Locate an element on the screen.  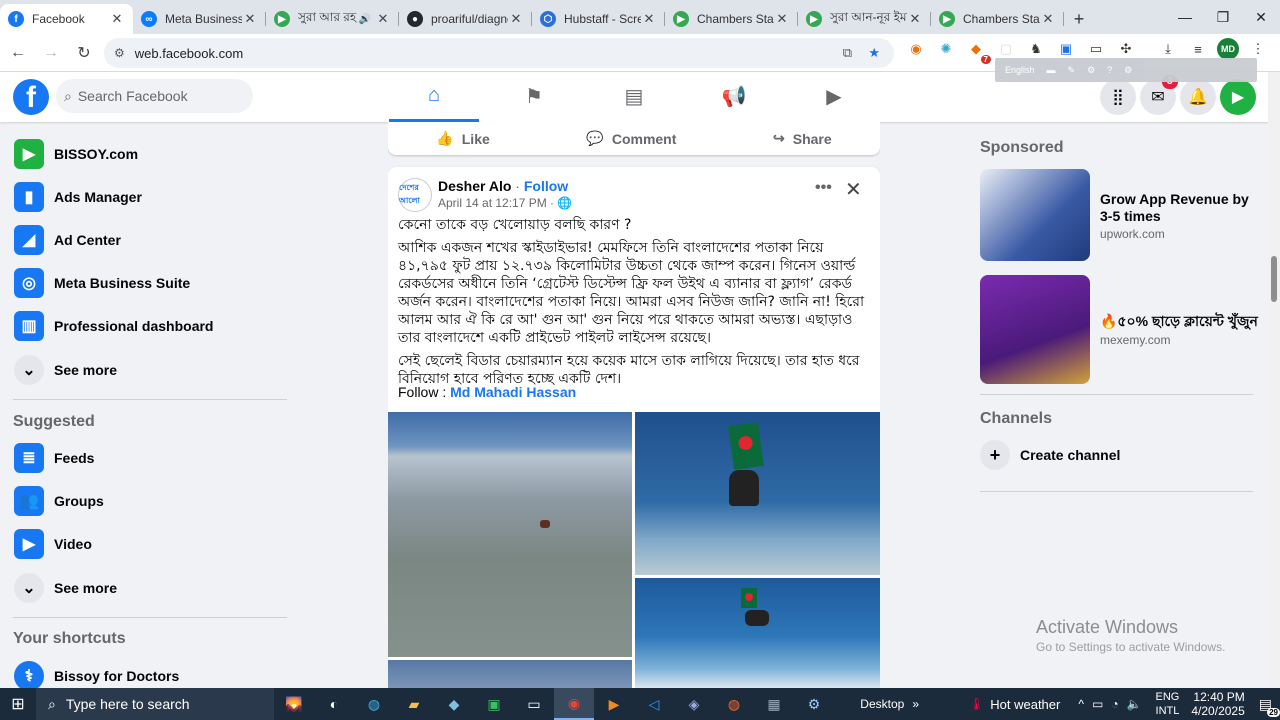
profile-avatar: MD is located at coordinates (1228, 49).